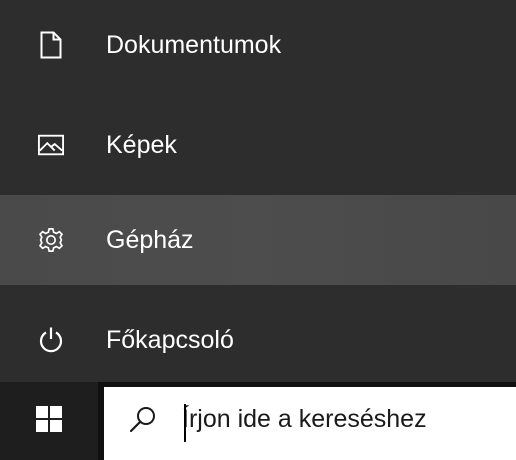  I want to click on start-button, so click(49, 421).